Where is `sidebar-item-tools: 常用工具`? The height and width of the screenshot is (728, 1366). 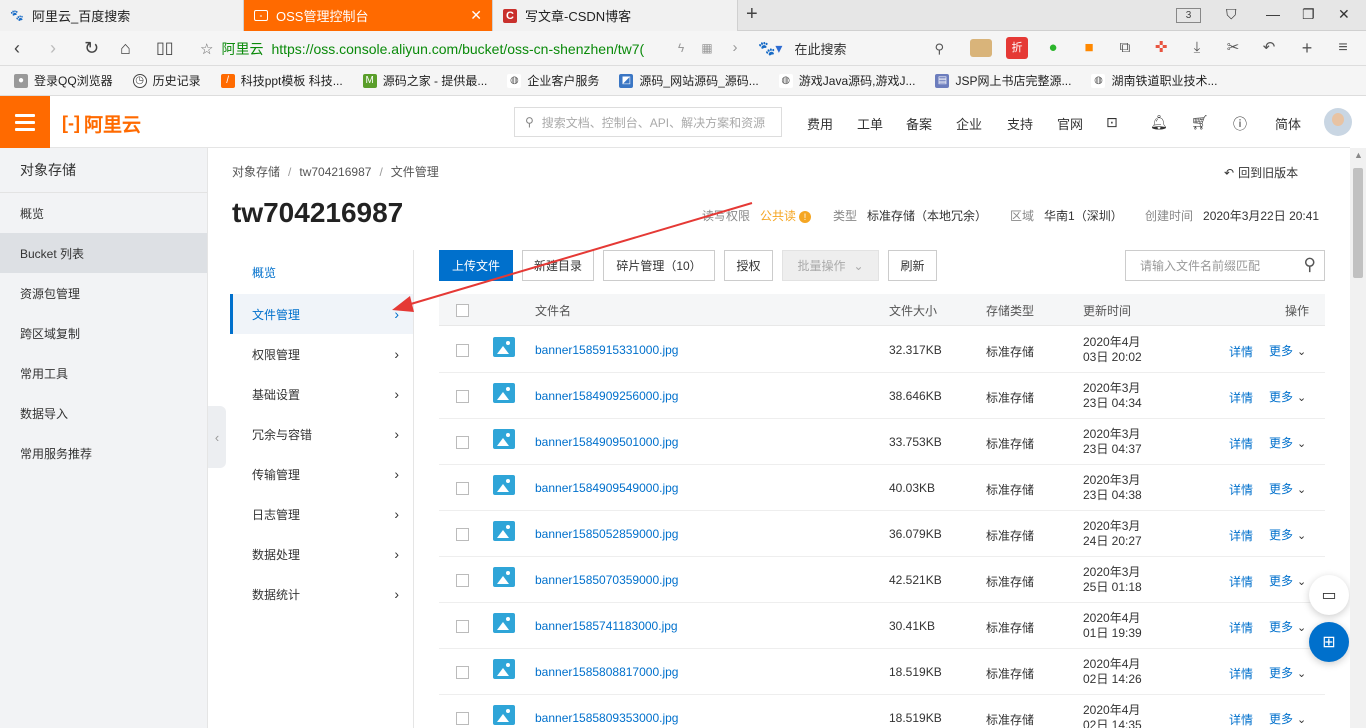
sidebar-item-tools: 常用工具 is located at coordinates (103, 373).